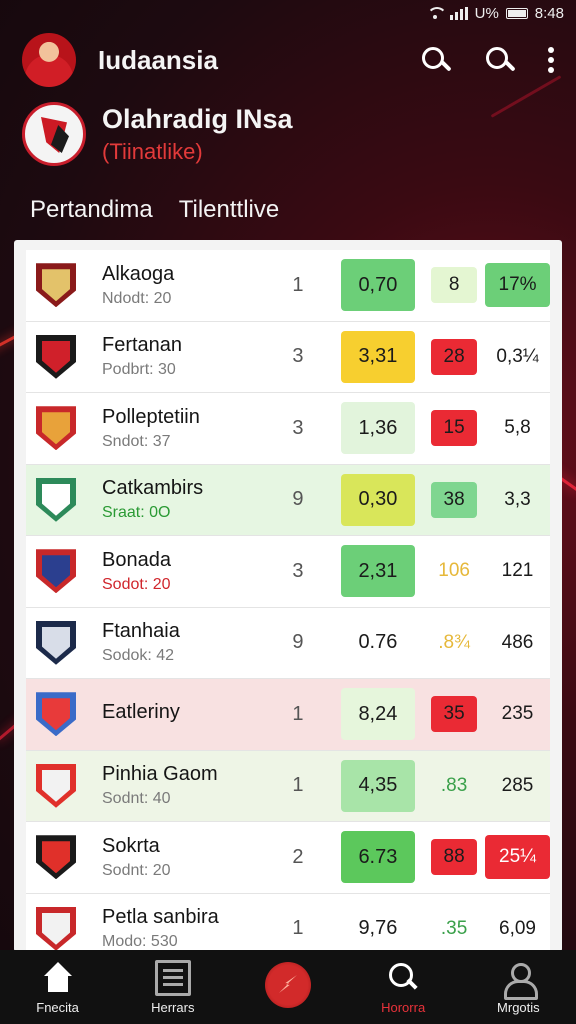  What do you see at coordinates (378, 857) in the screenshot?
I see `odds-value: 6.73` at bounding box center [378, 857].